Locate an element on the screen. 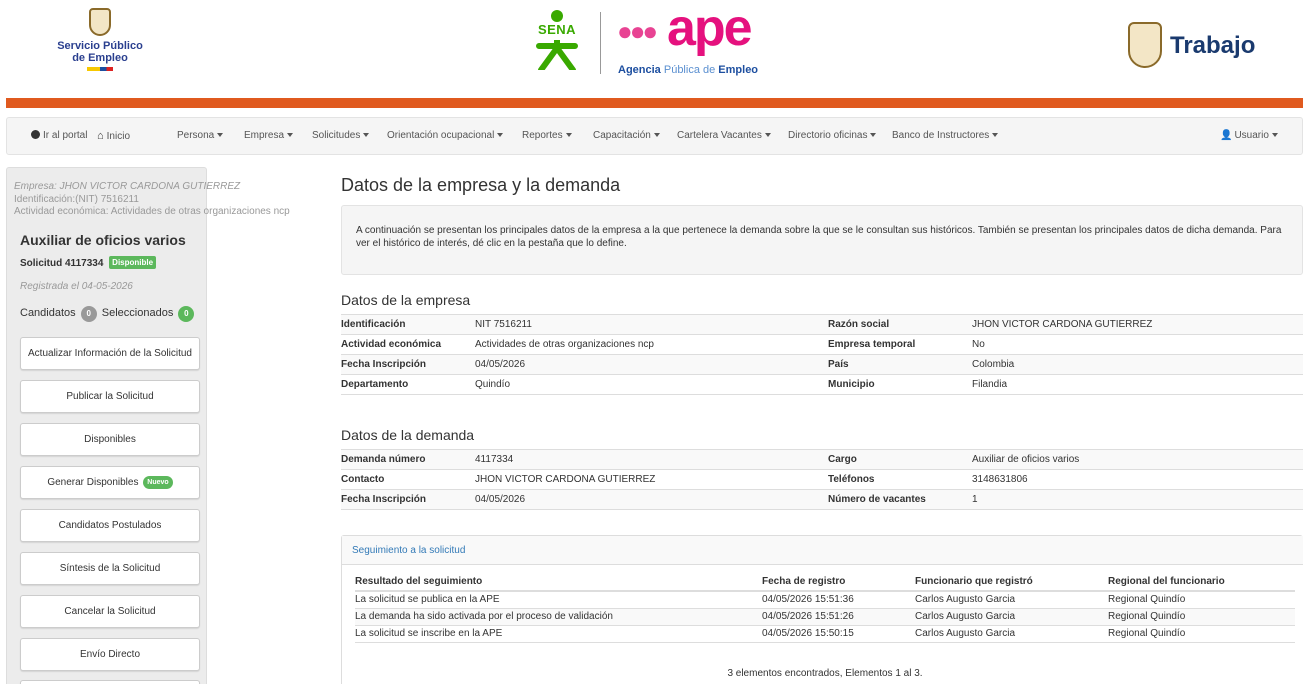 This screenshot has height=684, width=1303. cell-value: Auxiliar de oficios varios is located at coordinates (1137, 460).